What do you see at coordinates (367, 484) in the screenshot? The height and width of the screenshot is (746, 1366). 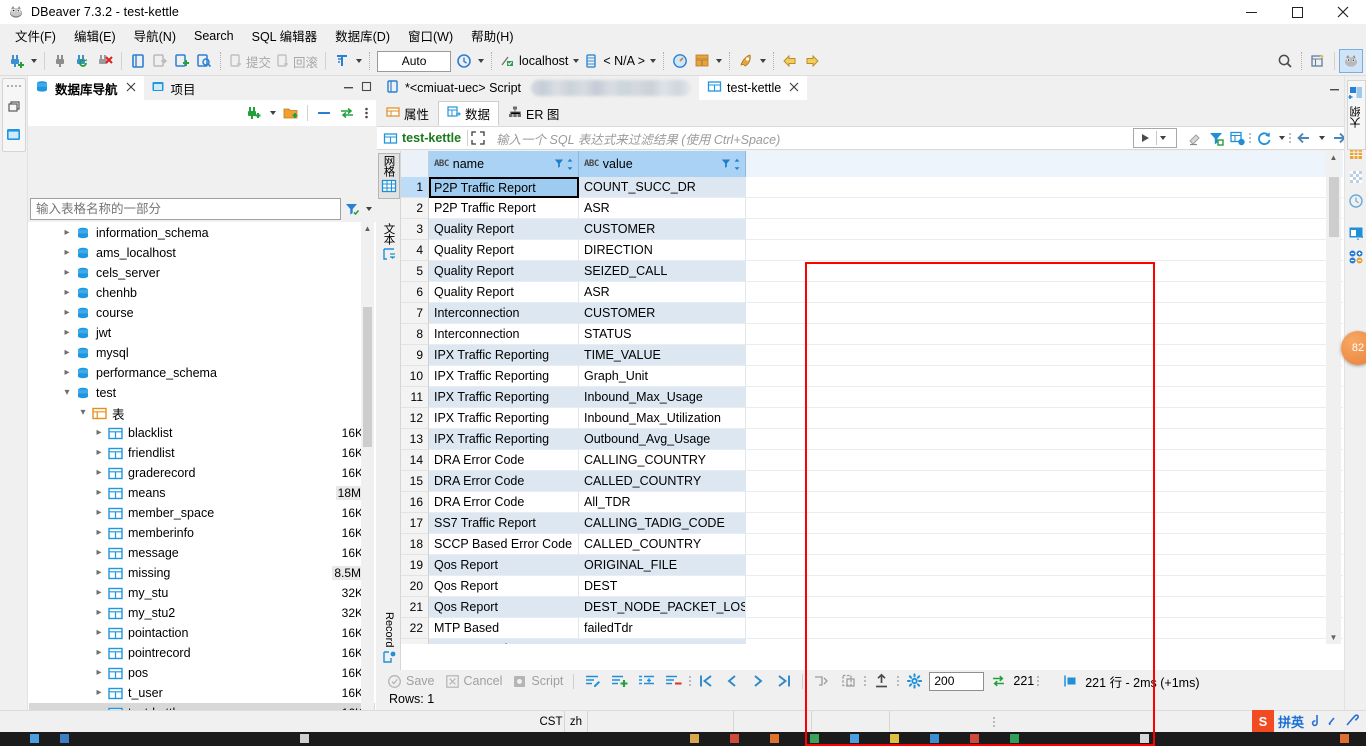 I see `tree-scrollbar: ▲ ▼` at bounding box center [367, 484].